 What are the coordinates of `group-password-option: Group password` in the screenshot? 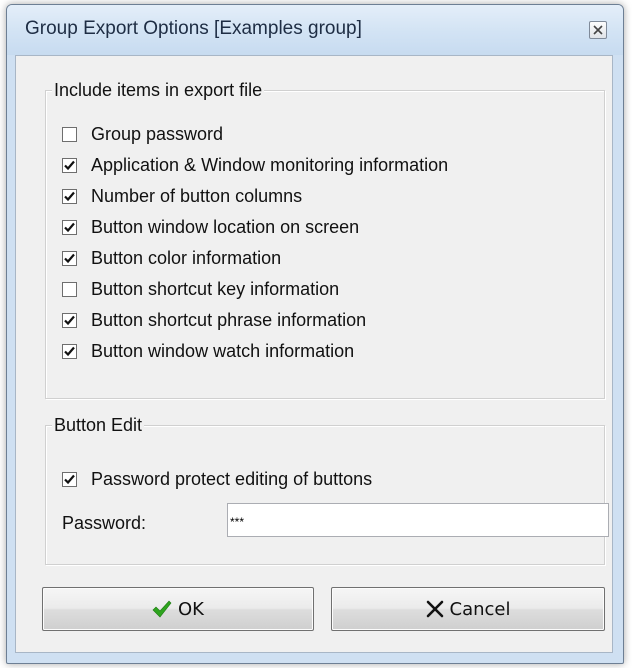 It's located at (142, 134).